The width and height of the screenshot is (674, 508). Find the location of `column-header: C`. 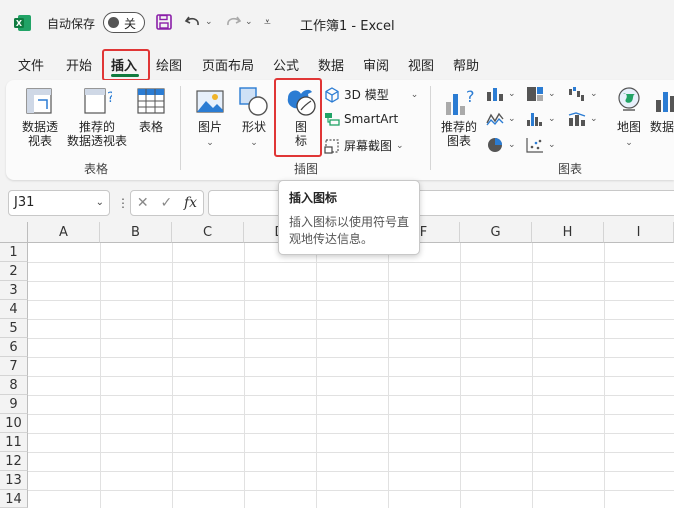

column-header: C is located at coordinates (208, 232).